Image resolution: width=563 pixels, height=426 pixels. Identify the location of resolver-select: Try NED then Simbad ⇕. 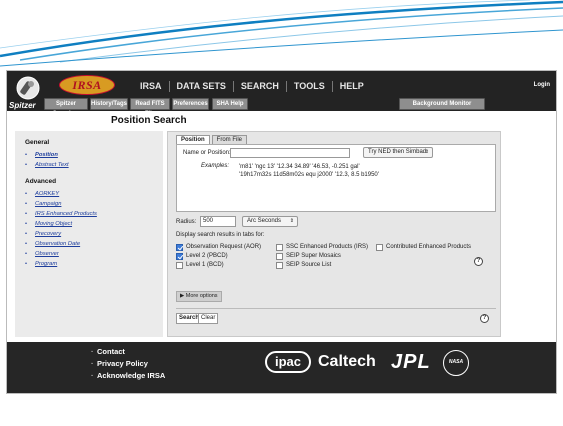
(398, 152).